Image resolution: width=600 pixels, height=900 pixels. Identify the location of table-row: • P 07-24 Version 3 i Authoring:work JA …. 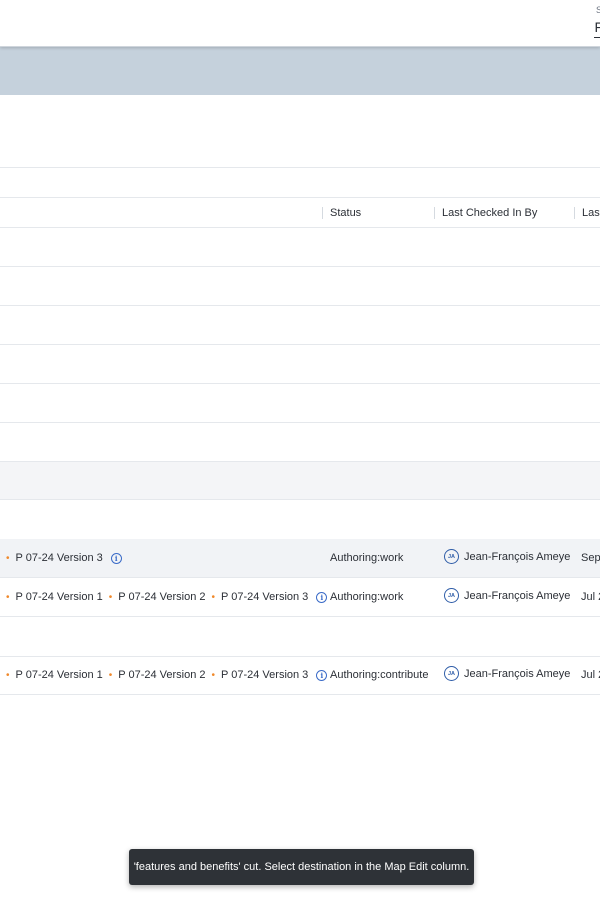
(300, 558).